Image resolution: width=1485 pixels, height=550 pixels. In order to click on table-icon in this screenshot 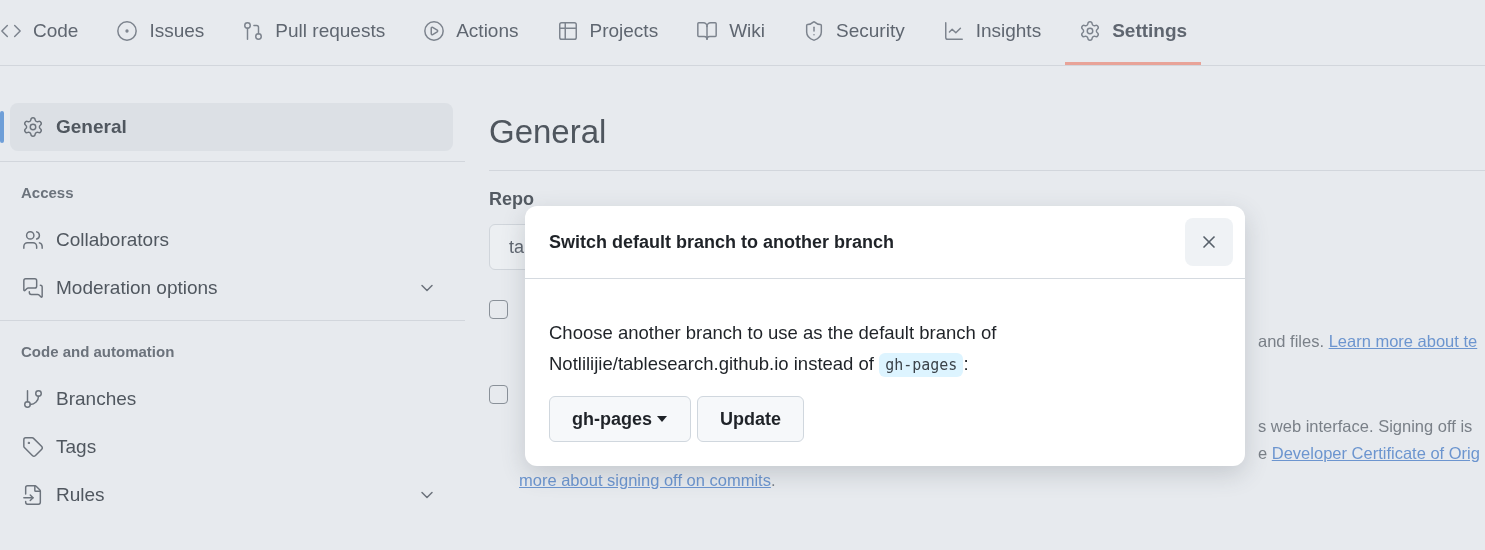, I will do `click(567, 31)`.